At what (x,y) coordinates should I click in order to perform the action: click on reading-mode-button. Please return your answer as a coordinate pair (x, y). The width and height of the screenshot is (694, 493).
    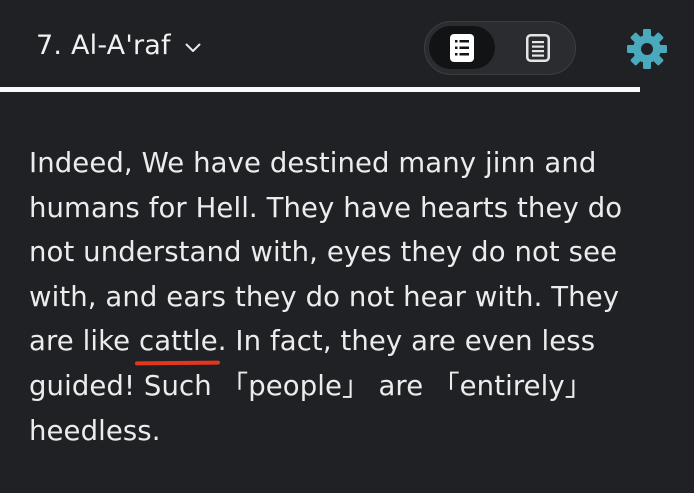
    Looking at the image, I should click on (538, 47).